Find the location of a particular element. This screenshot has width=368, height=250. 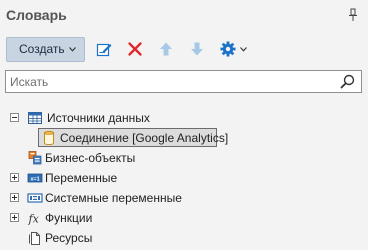

search-icon is located at coordinates (347, 81).